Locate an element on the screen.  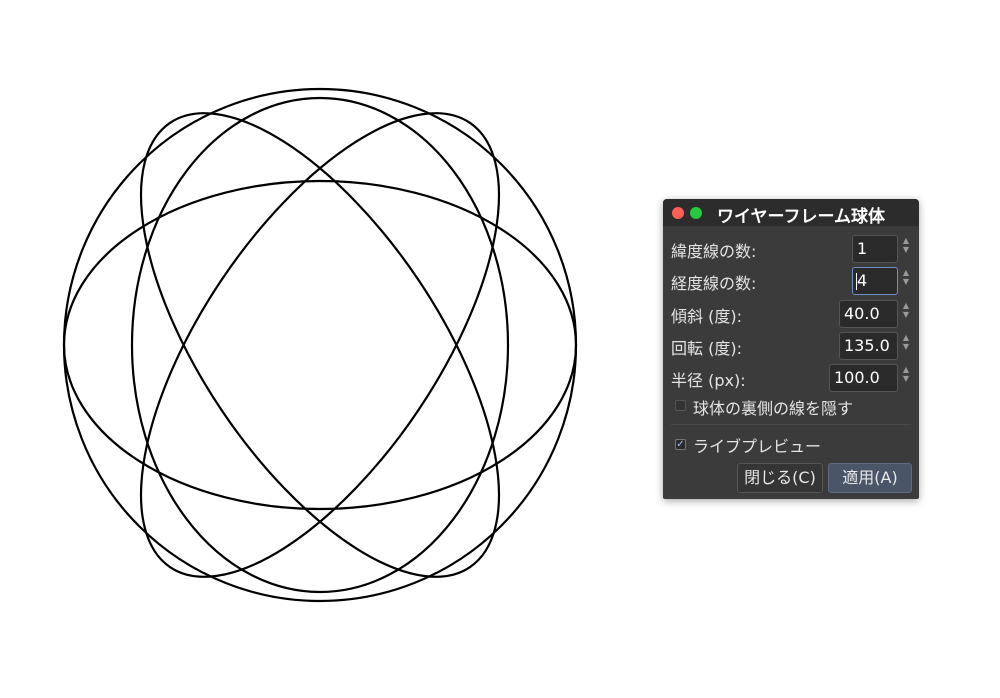
dialog-title: ワイヤーフレーム球体 is located at coordinates (801, 217).